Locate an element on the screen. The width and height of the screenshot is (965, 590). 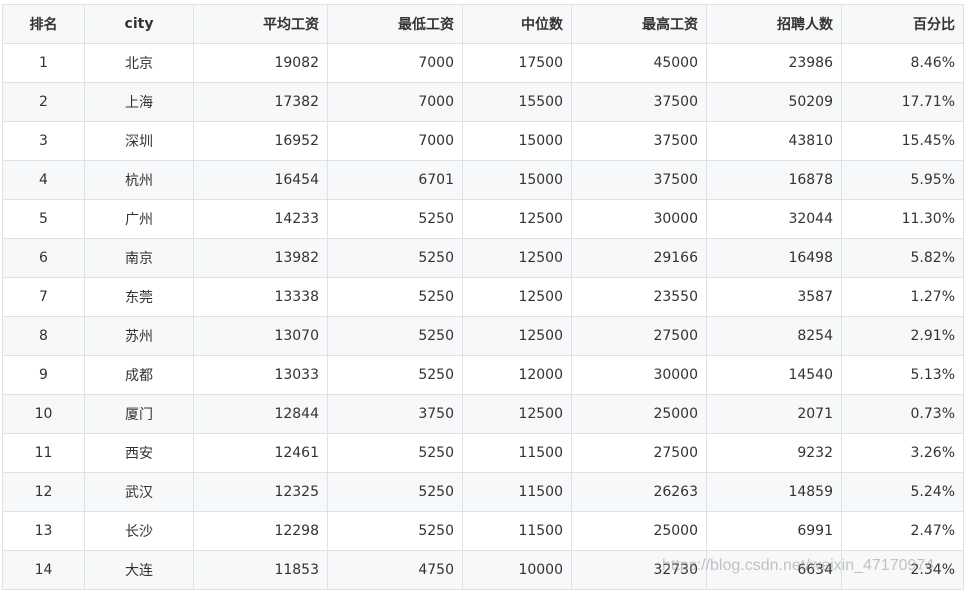
cell-avg-salary: 13070 is located at coordinates (260, 336).